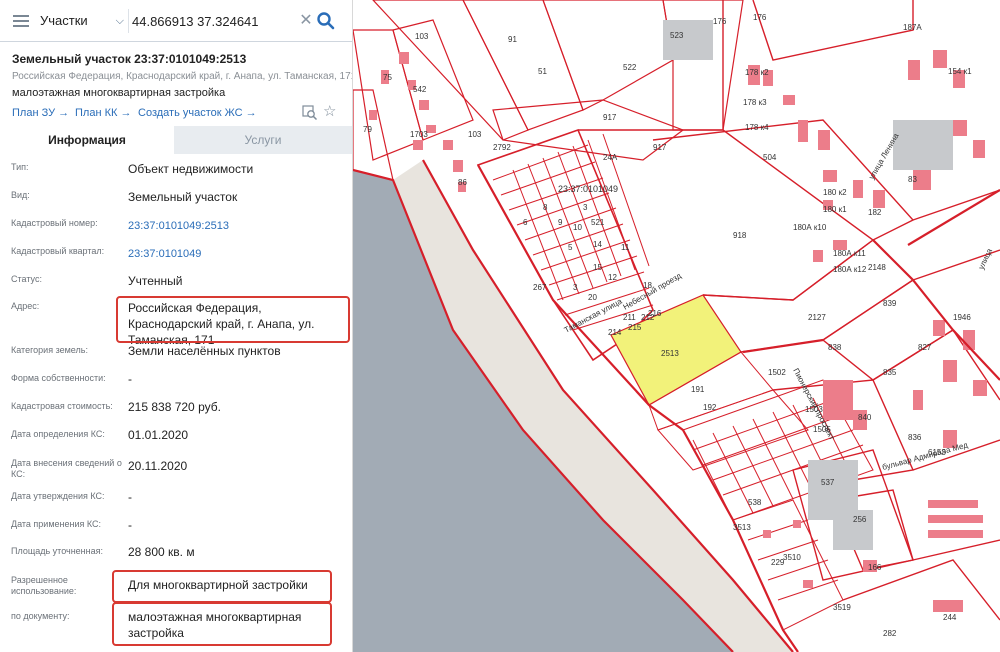  I want to click on property-label: Тип:, so click(20, 167).